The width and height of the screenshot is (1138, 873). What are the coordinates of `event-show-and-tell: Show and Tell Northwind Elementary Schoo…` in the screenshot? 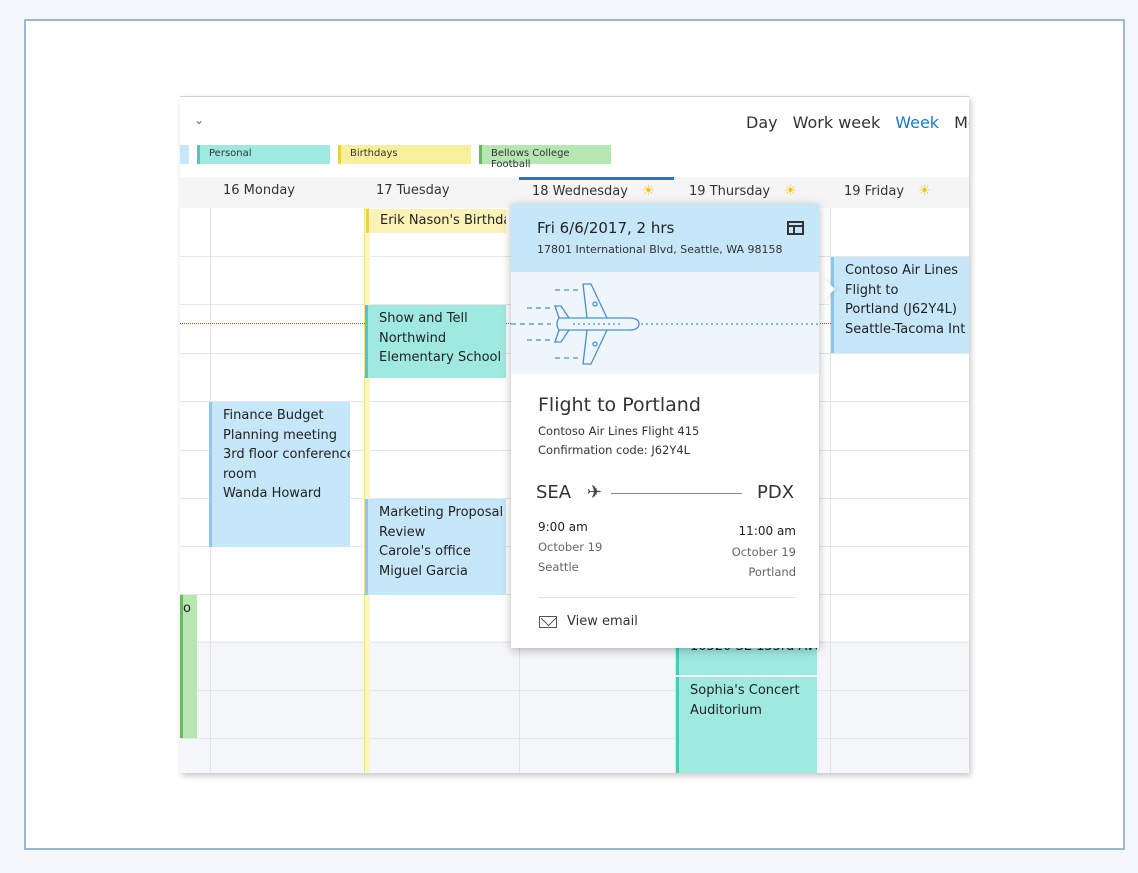 It's located at (435, 341).